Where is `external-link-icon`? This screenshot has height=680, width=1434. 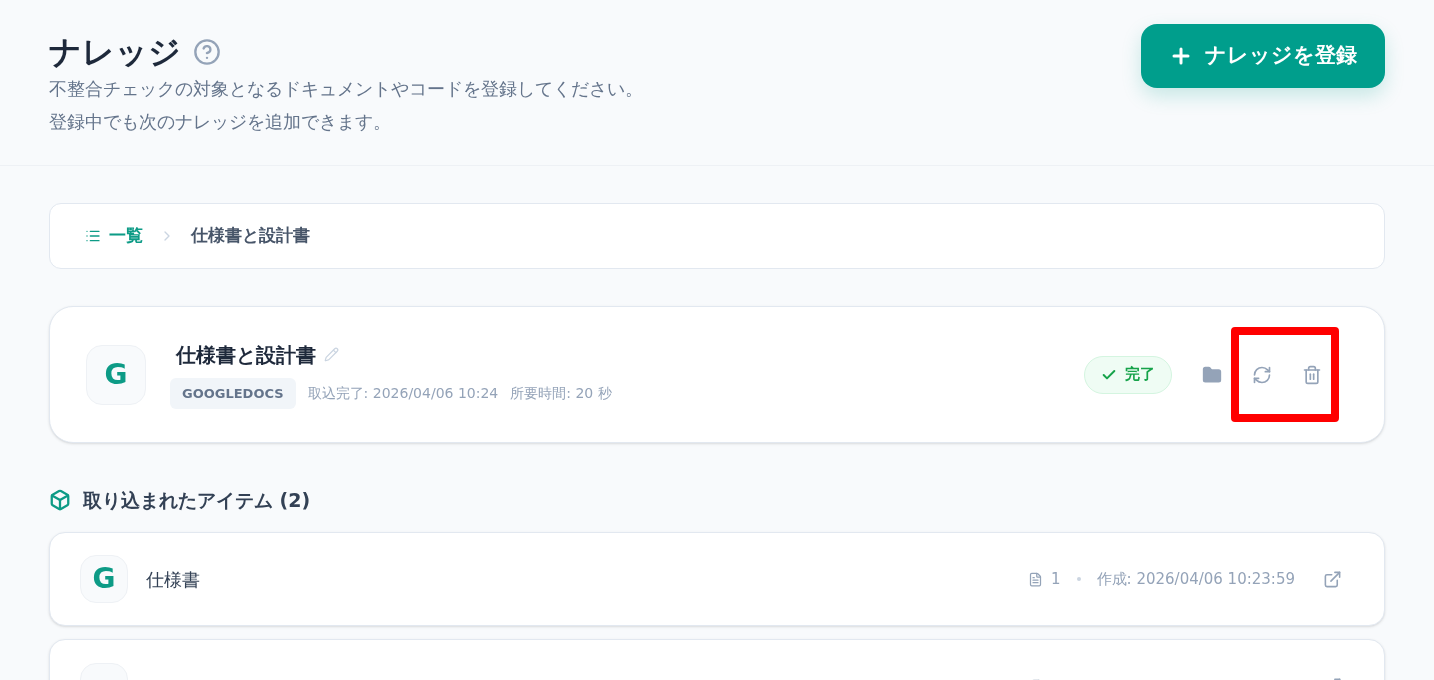 external-link-icon is located at coordinates (1332, 579).